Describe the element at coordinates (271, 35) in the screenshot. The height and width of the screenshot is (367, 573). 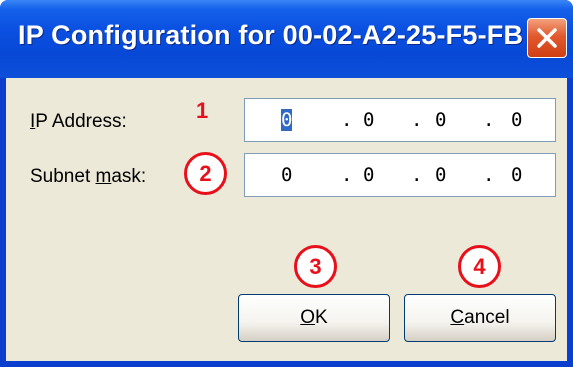
I see `window-title: IP Configuration for 00-02-A2-25-F5-FB` at that location.